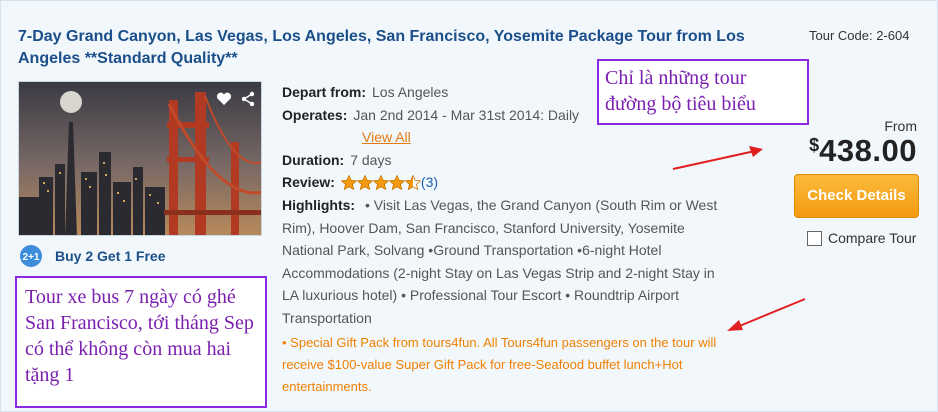 The height and width of the screenshot is (412, 938). Describe the element at coordinates (766, 314) in the screenshot. I see `annotation-arrow-special` at that location.